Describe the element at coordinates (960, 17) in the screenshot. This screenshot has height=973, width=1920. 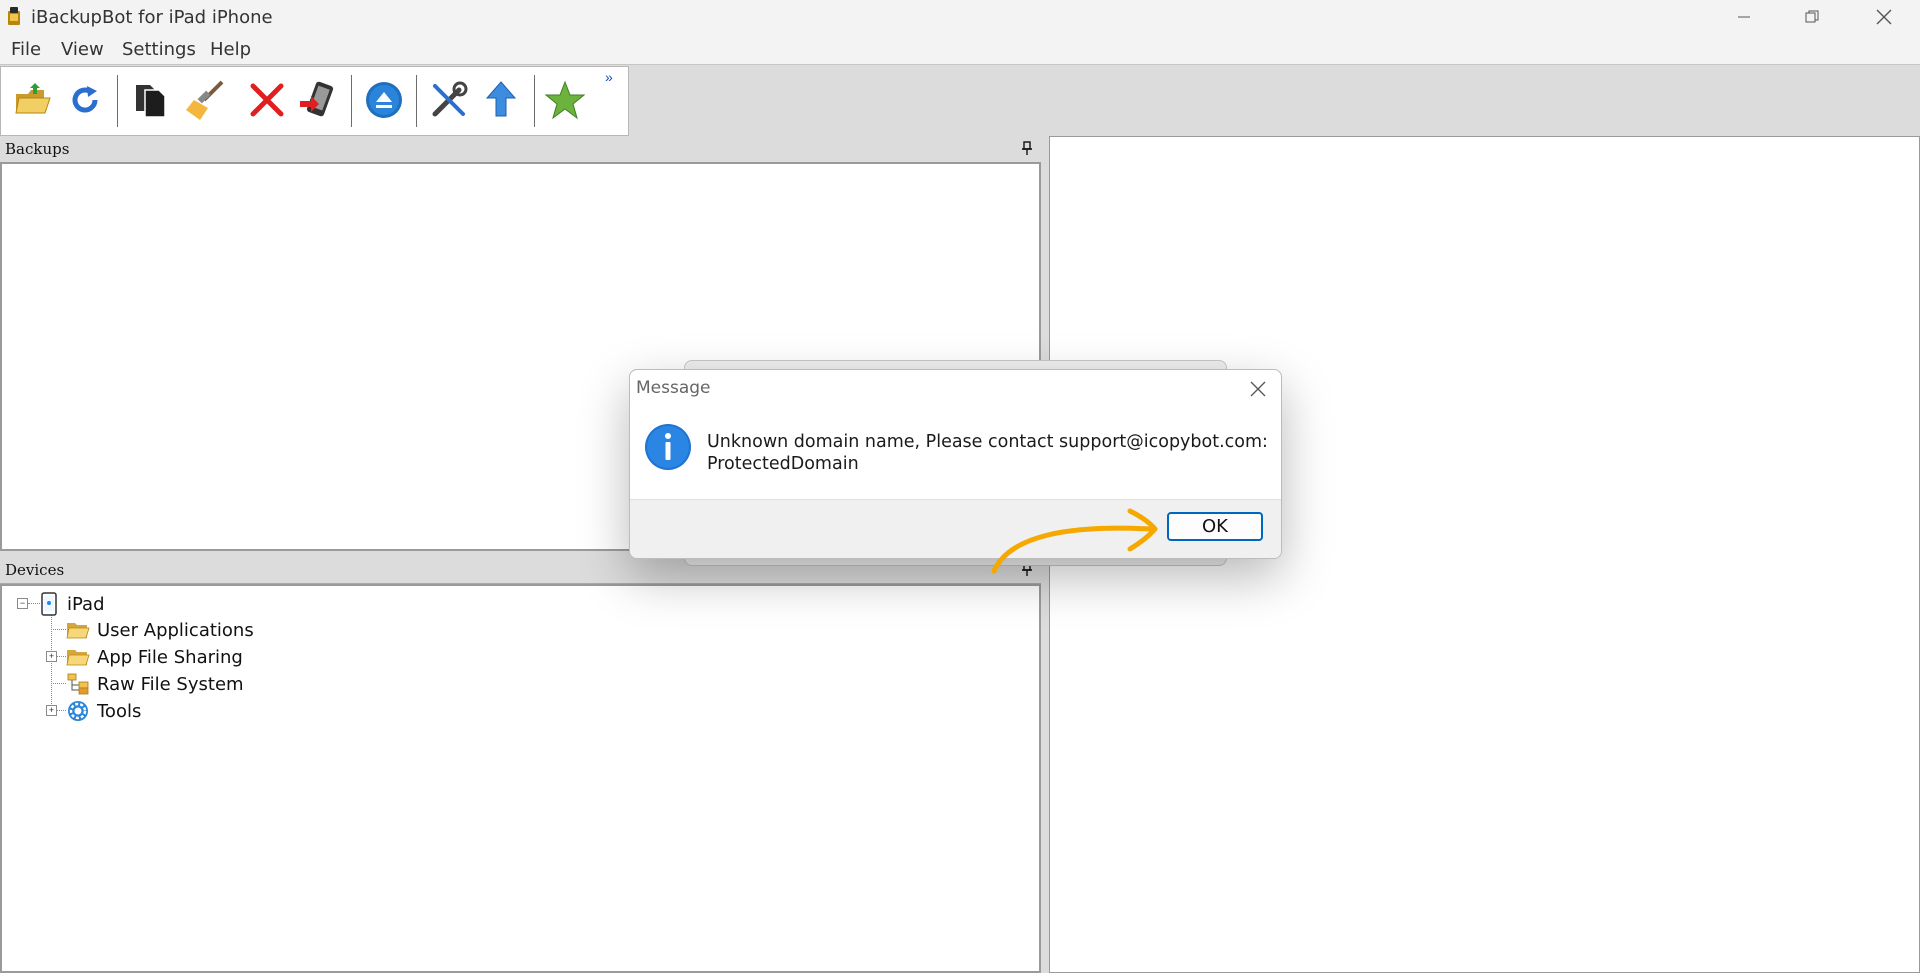
I see `title-bar: iBackupBot for iPad iPhone` at that location.